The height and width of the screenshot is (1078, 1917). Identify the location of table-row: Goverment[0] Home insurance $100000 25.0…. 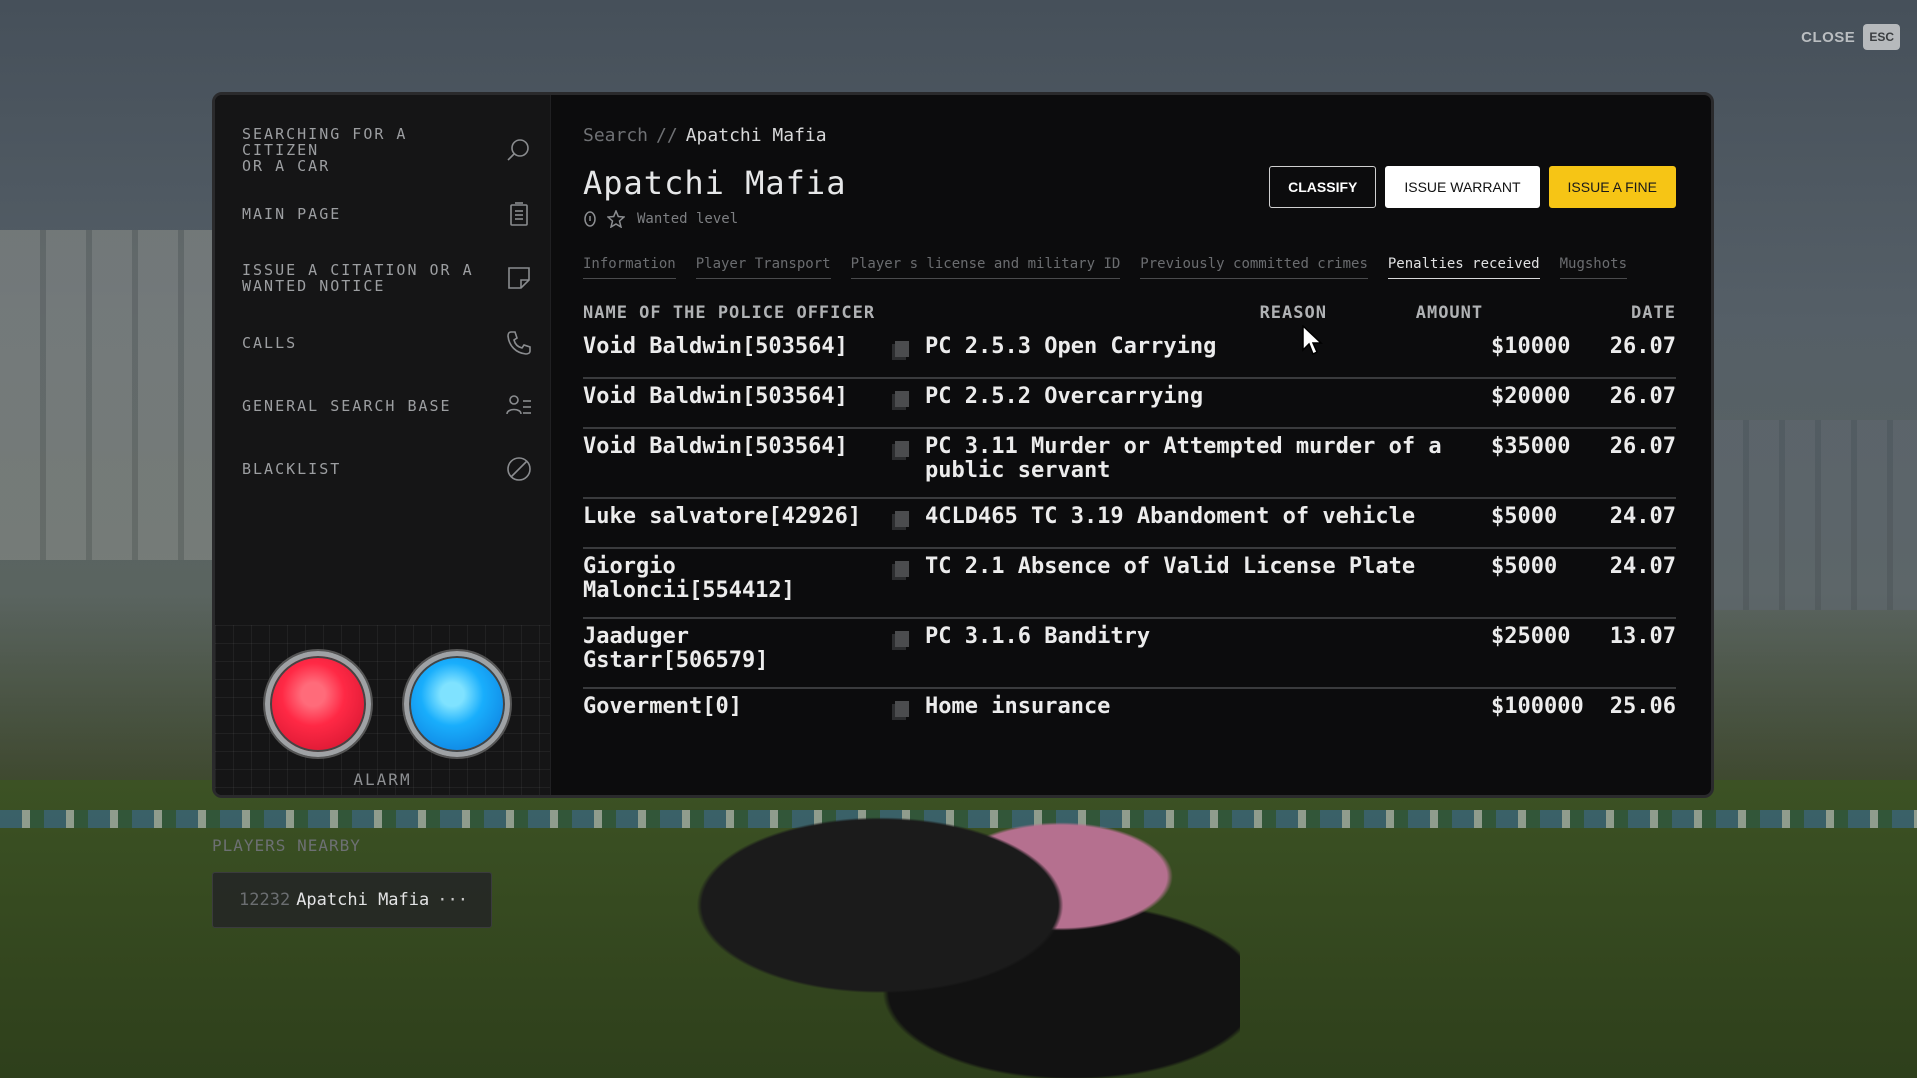
(1129, 711).